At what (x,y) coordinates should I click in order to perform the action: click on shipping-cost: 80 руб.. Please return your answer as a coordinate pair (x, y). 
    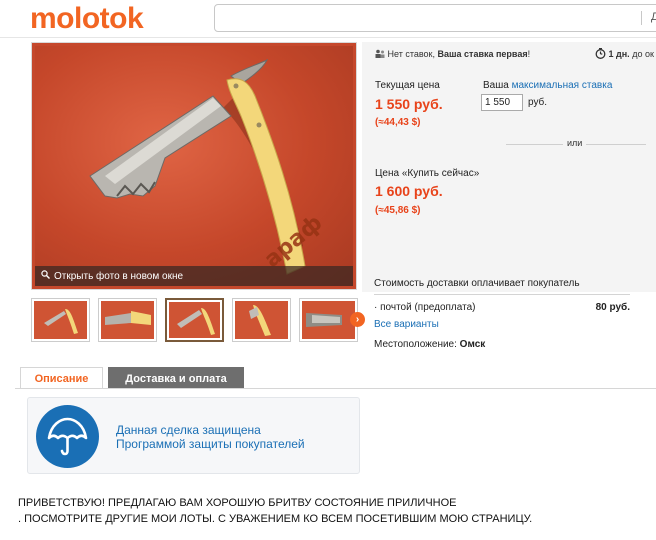
    Looking at the image, I should click on (612, 307).